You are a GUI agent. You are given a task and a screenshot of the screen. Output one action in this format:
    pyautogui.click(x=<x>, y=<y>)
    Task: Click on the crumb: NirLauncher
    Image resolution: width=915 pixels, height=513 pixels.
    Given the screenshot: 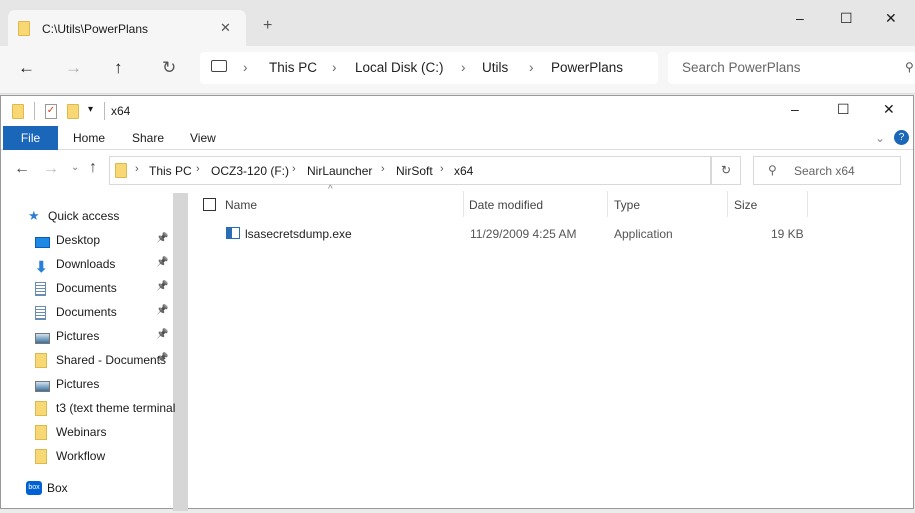 What is the action you would take?
    pyautogui.click(x=339, y=171)
    